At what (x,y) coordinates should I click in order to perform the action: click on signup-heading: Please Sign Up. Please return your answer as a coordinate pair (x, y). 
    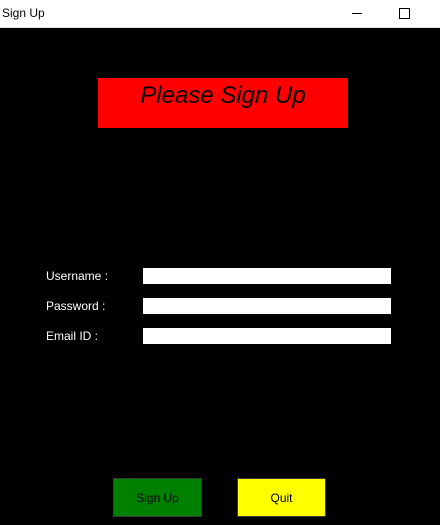
    Looking at the image, I should click on (223, 103).